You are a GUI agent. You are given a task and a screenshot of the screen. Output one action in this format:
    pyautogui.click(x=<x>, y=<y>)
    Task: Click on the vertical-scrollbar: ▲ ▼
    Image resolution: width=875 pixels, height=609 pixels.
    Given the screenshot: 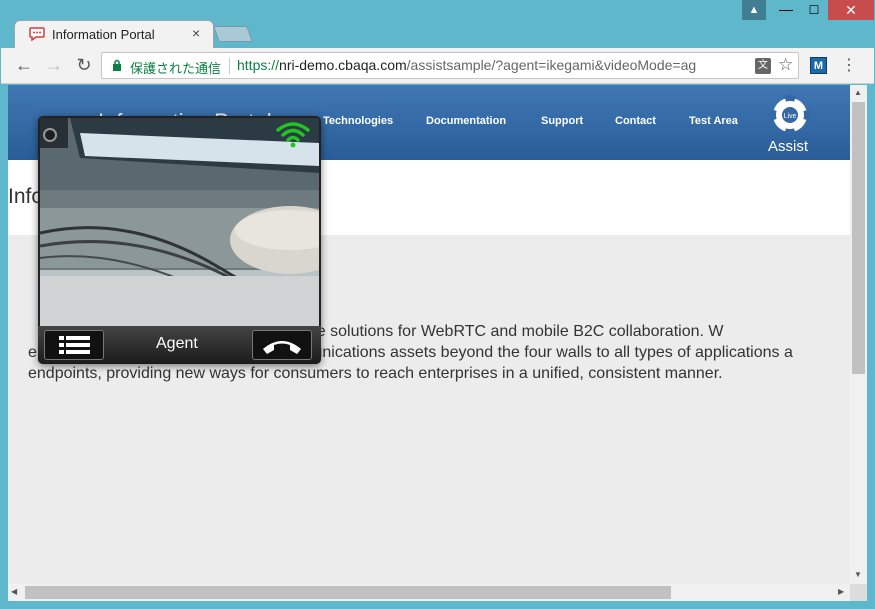 What is the action you would take?
    pyautogui.click(x=858, y=334)
    